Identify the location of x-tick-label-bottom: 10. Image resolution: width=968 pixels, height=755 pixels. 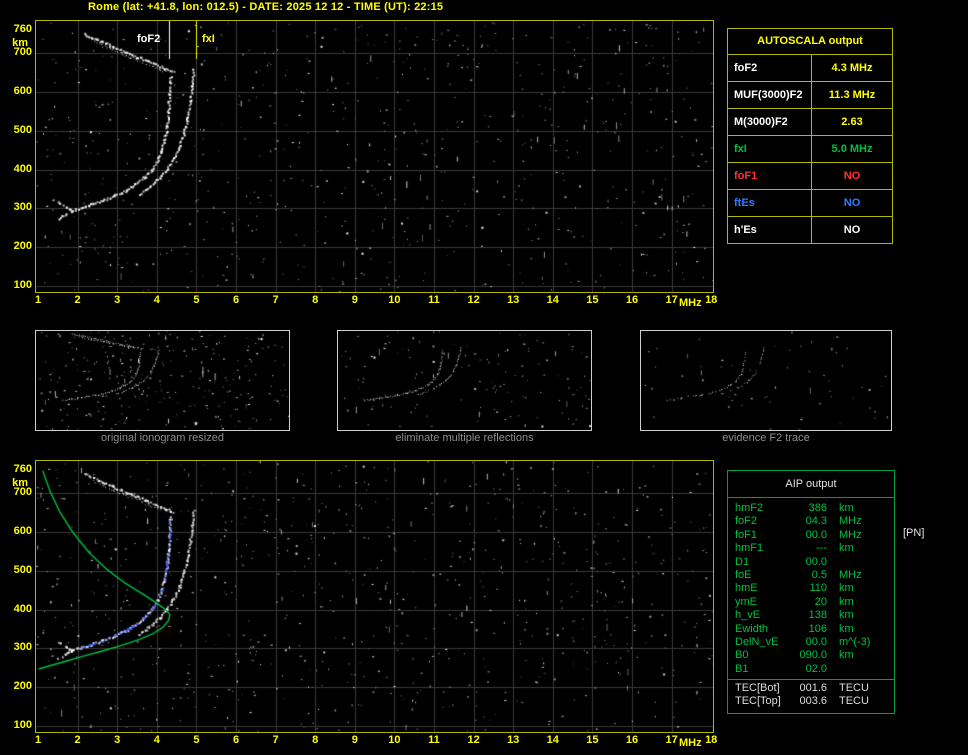
(394, 740).